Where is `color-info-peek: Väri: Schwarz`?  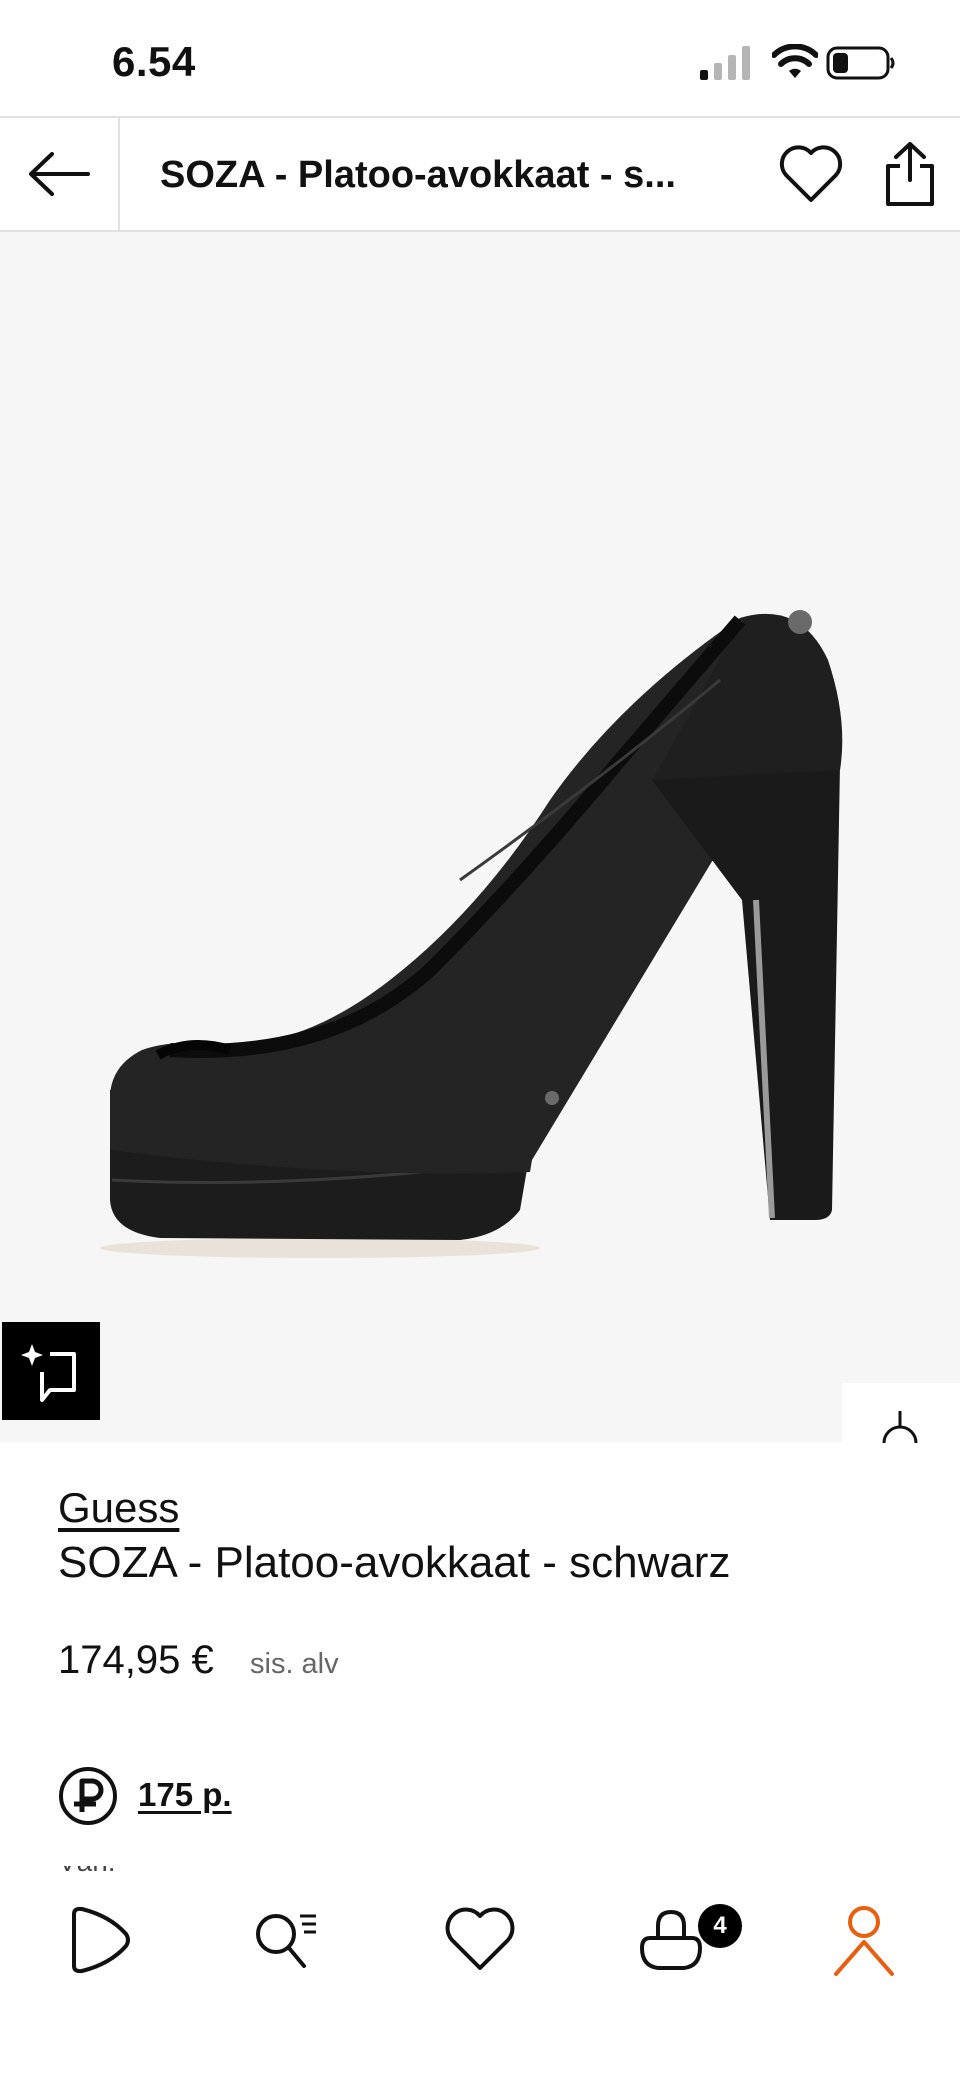 color-info-peek: Väri: Schwarz is located at coordinates (128, 1873).